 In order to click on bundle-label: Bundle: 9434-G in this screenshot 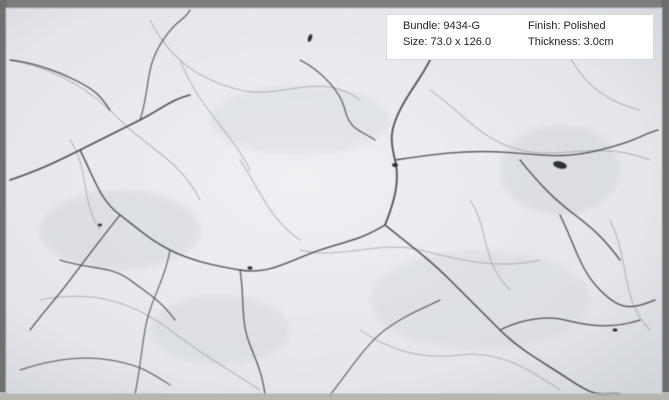, I will do `click(442, 26)`.